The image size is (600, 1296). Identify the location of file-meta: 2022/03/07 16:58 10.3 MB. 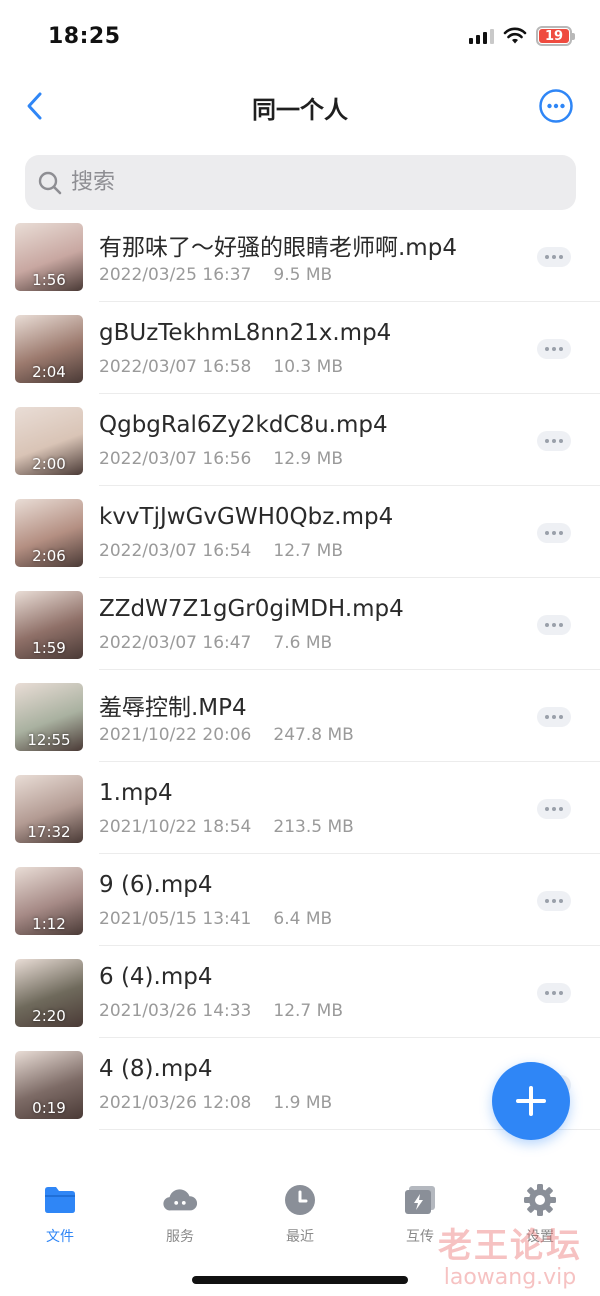
(221, 367).